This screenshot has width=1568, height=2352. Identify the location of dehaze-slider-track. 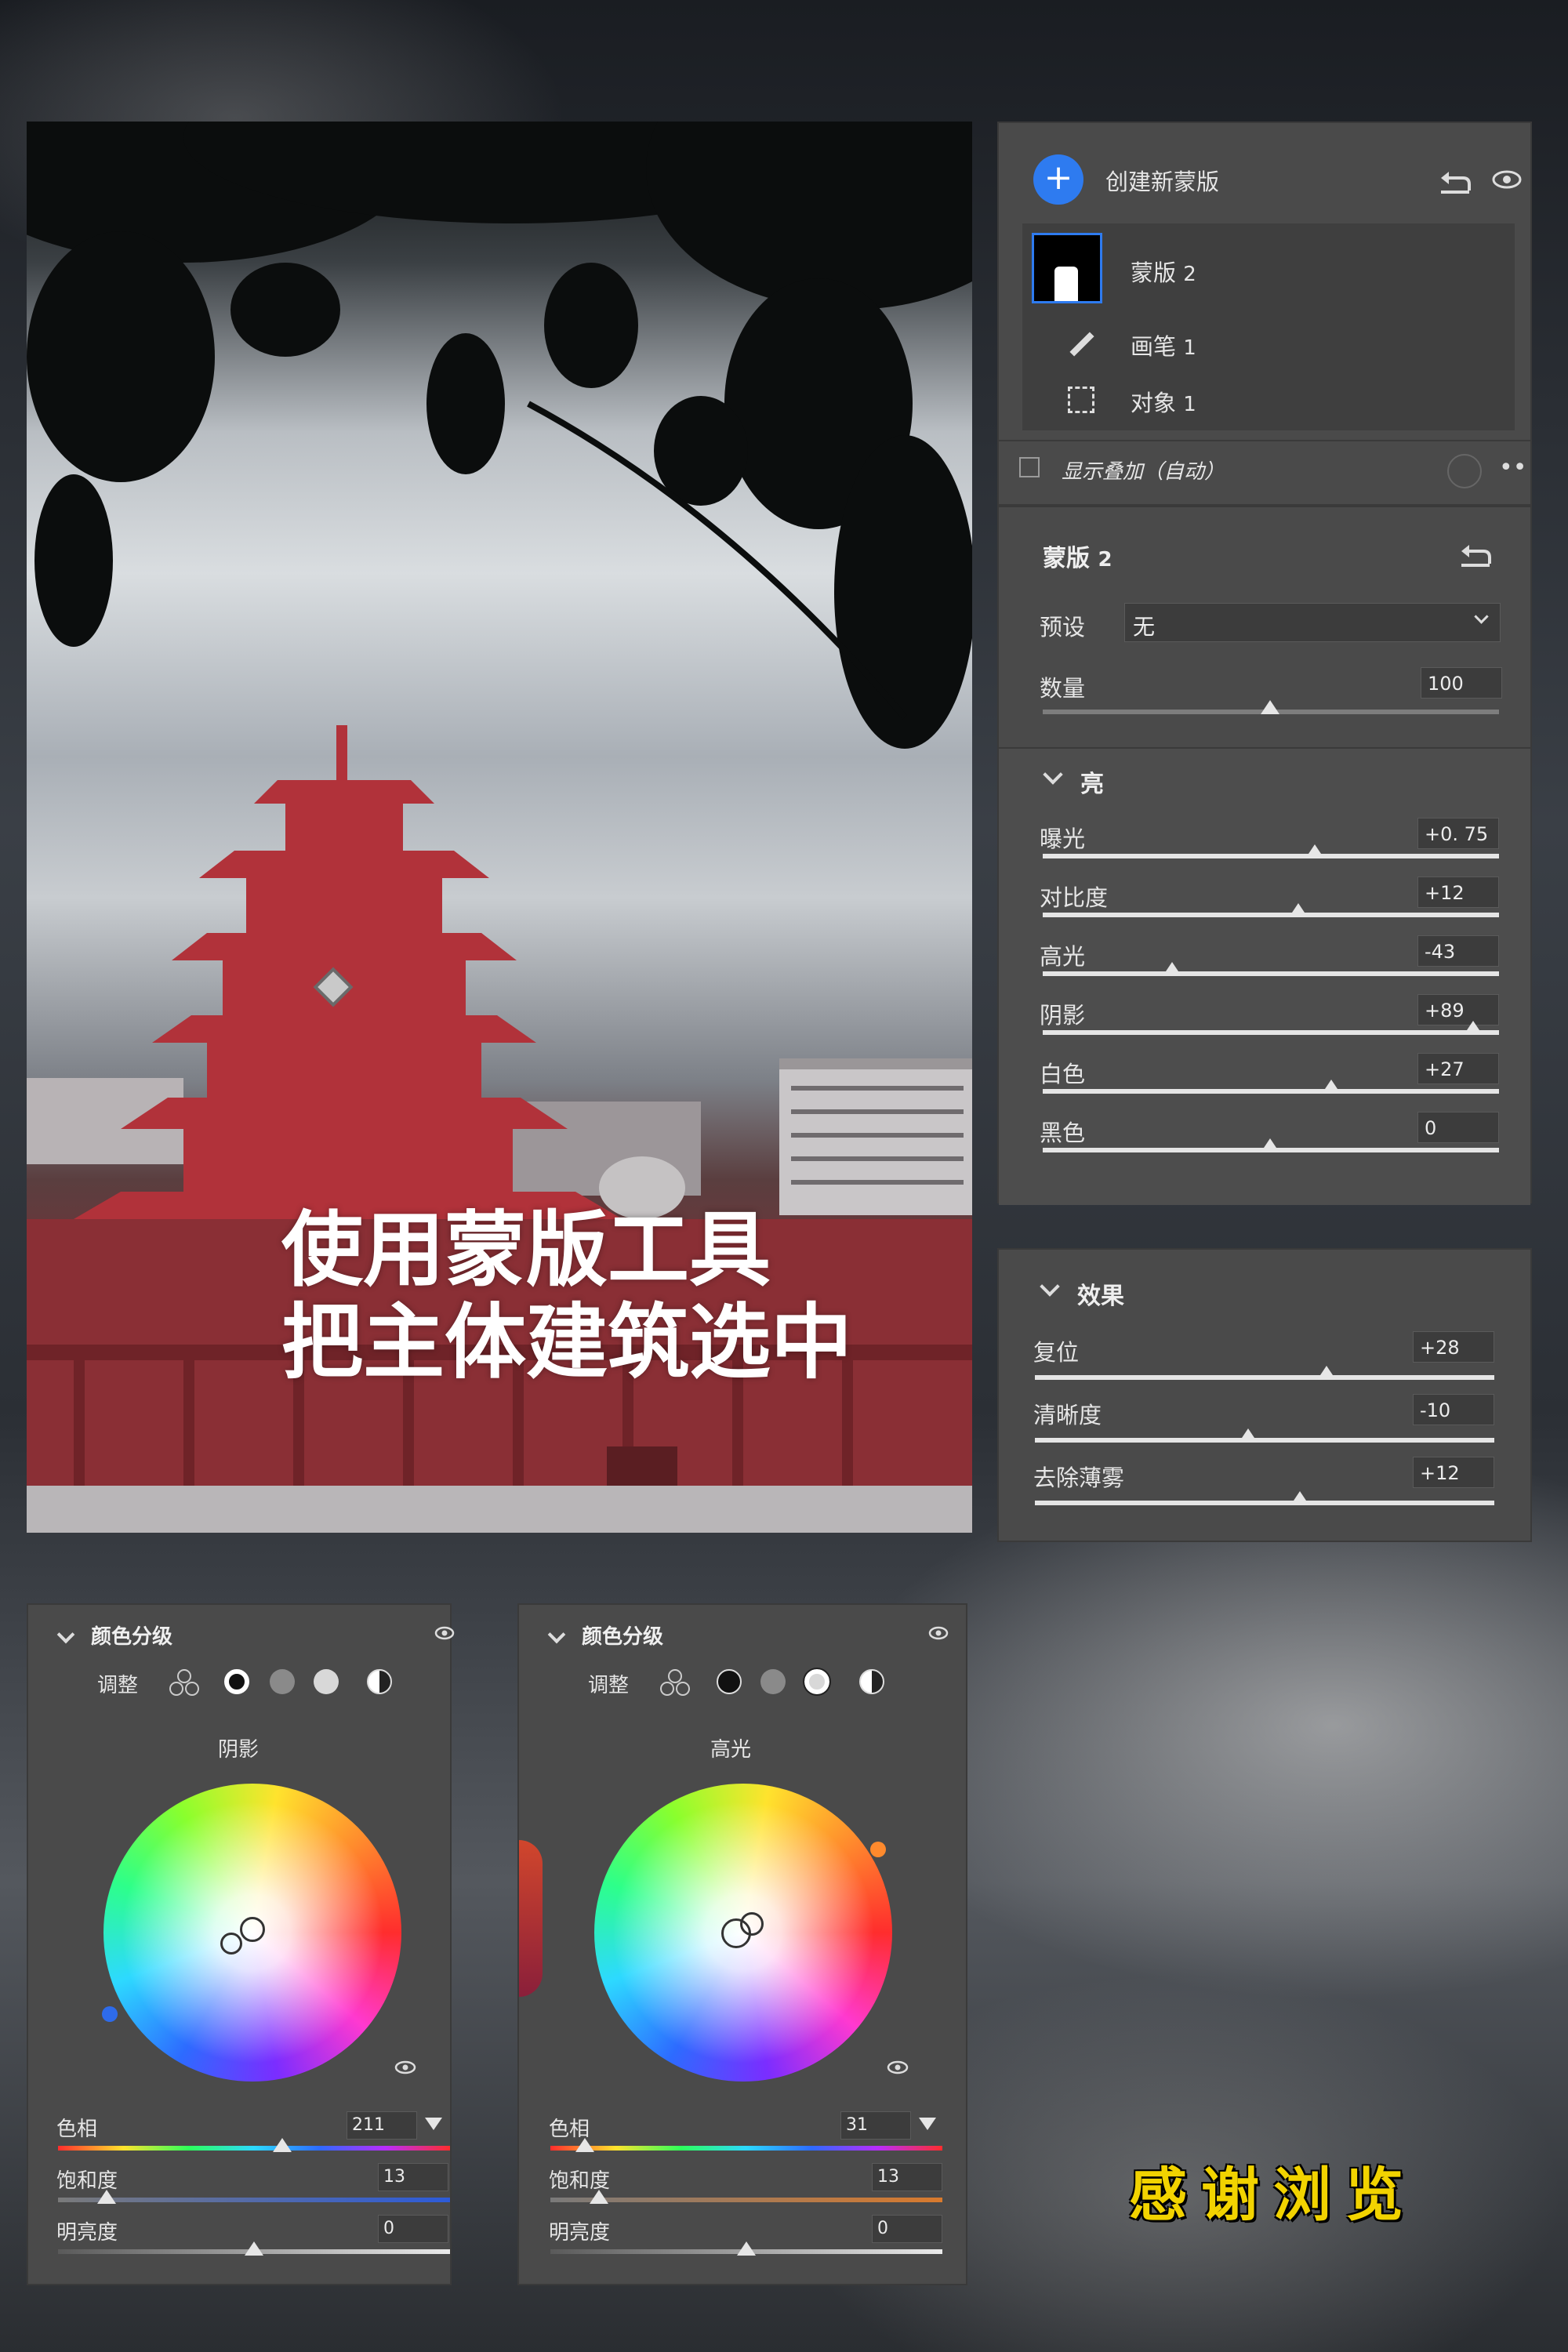
(1264, 1503).